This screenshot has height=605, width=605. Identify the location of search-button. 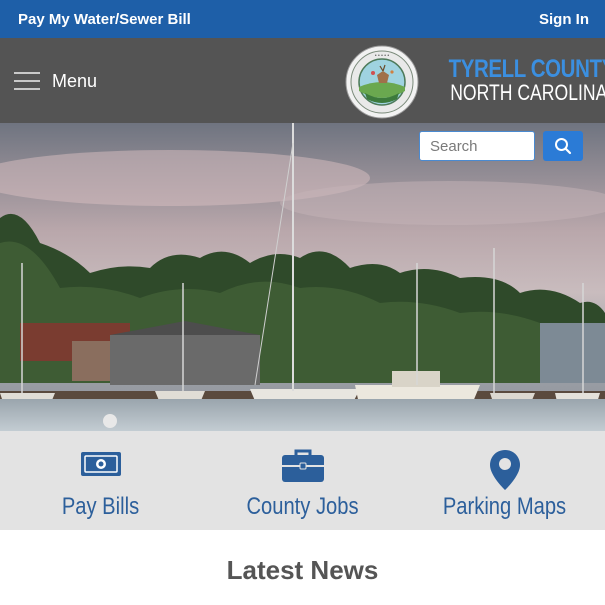
(563, 146).